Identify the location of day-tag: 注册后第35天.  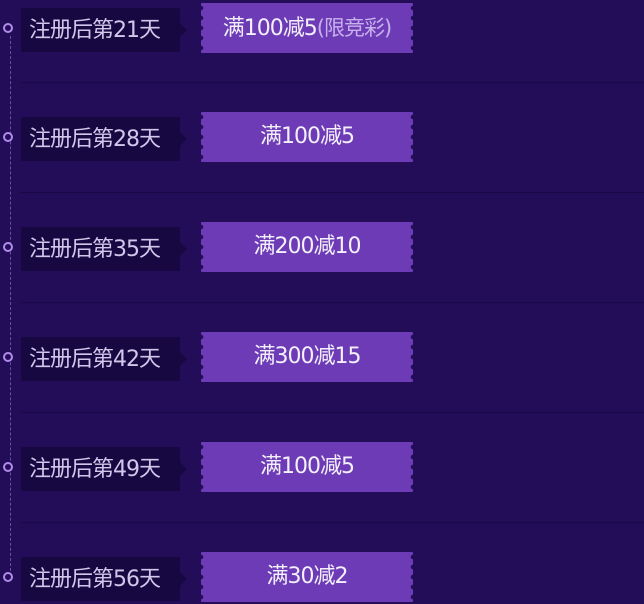
(104, 249).